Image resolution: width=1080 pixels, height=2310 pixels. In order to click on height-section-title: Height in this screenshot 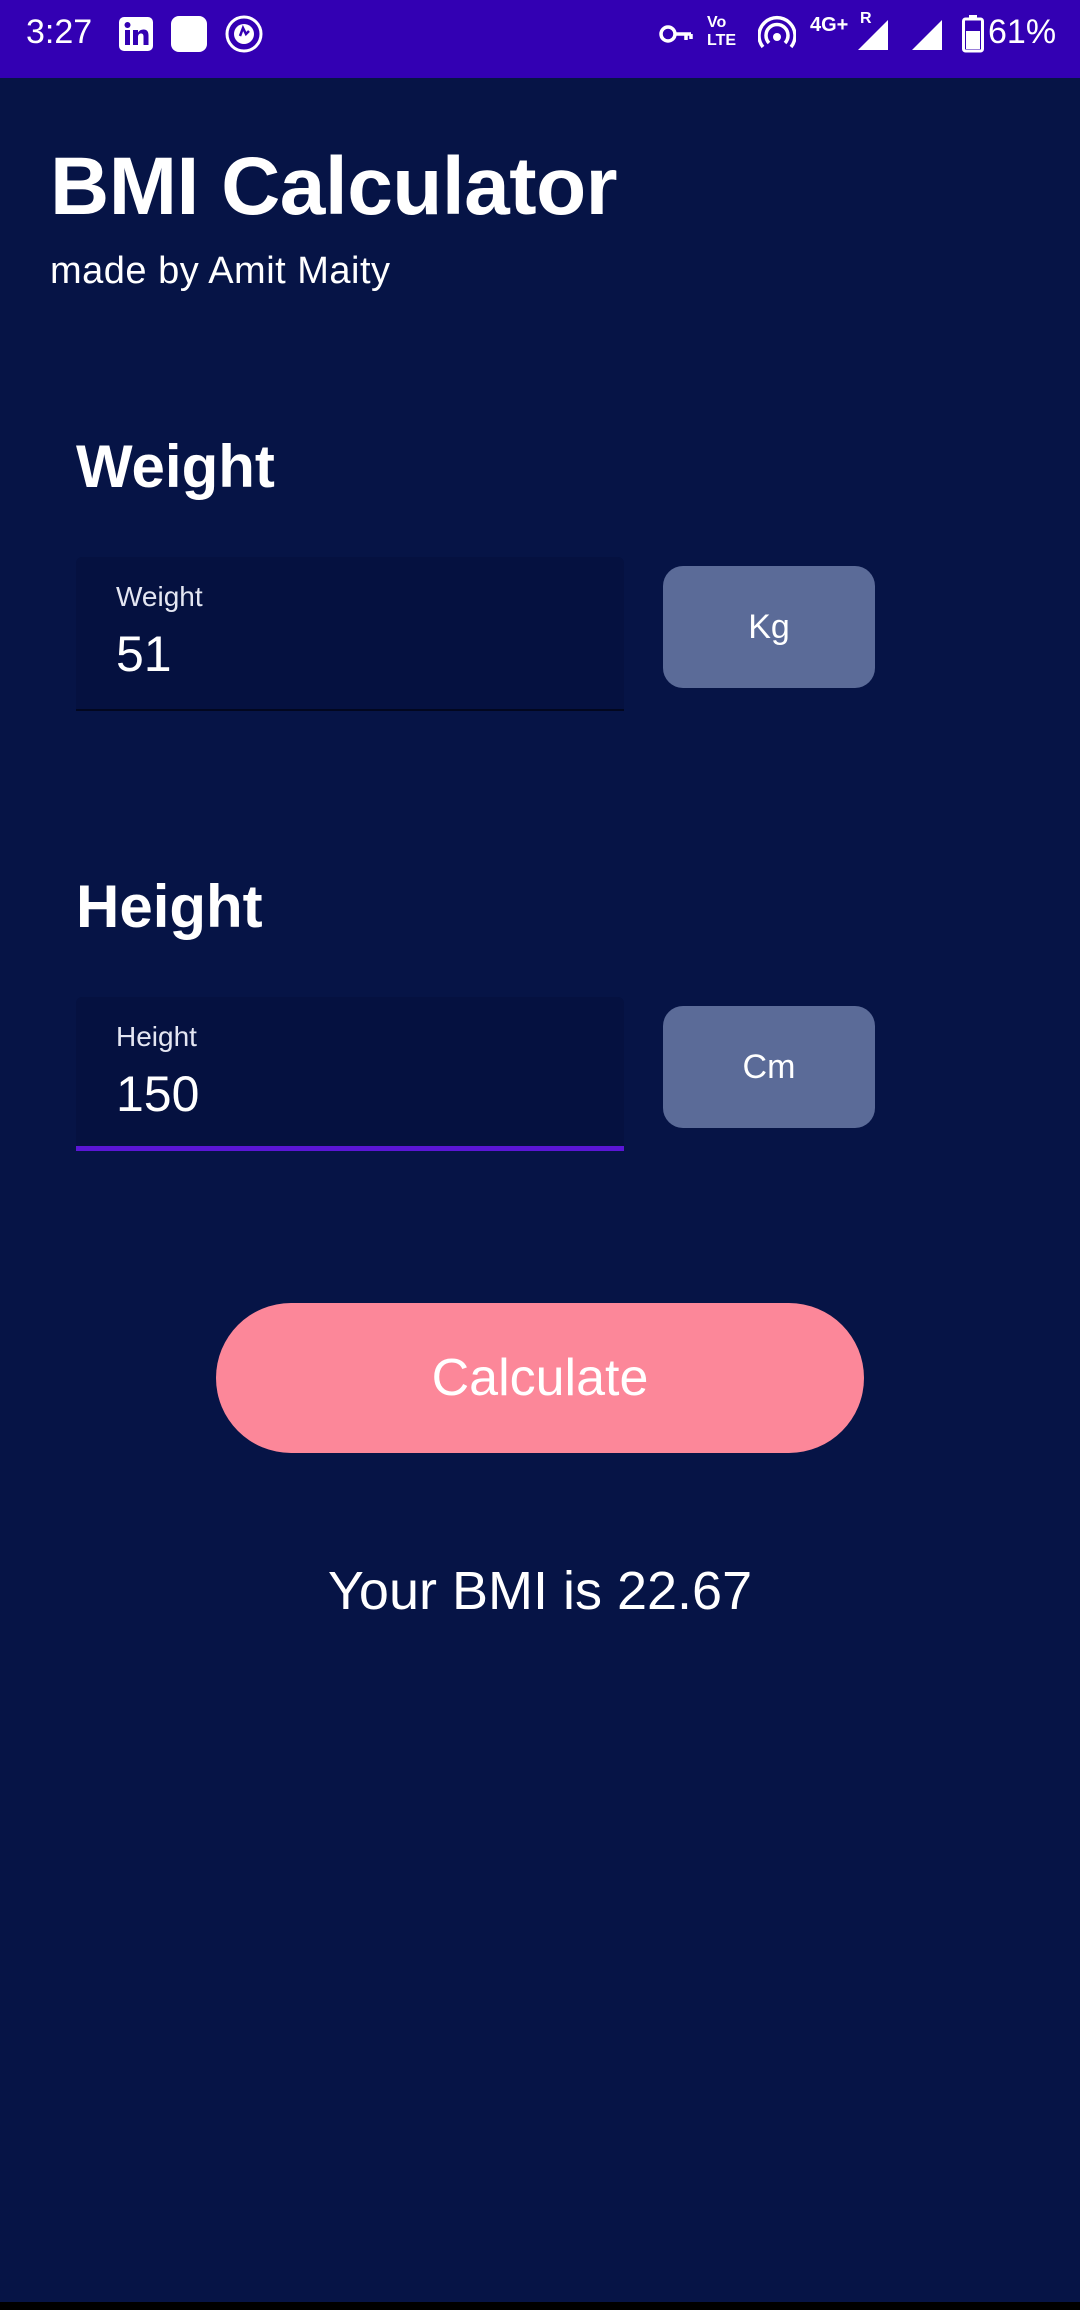, I will do `click(169, 906)`.